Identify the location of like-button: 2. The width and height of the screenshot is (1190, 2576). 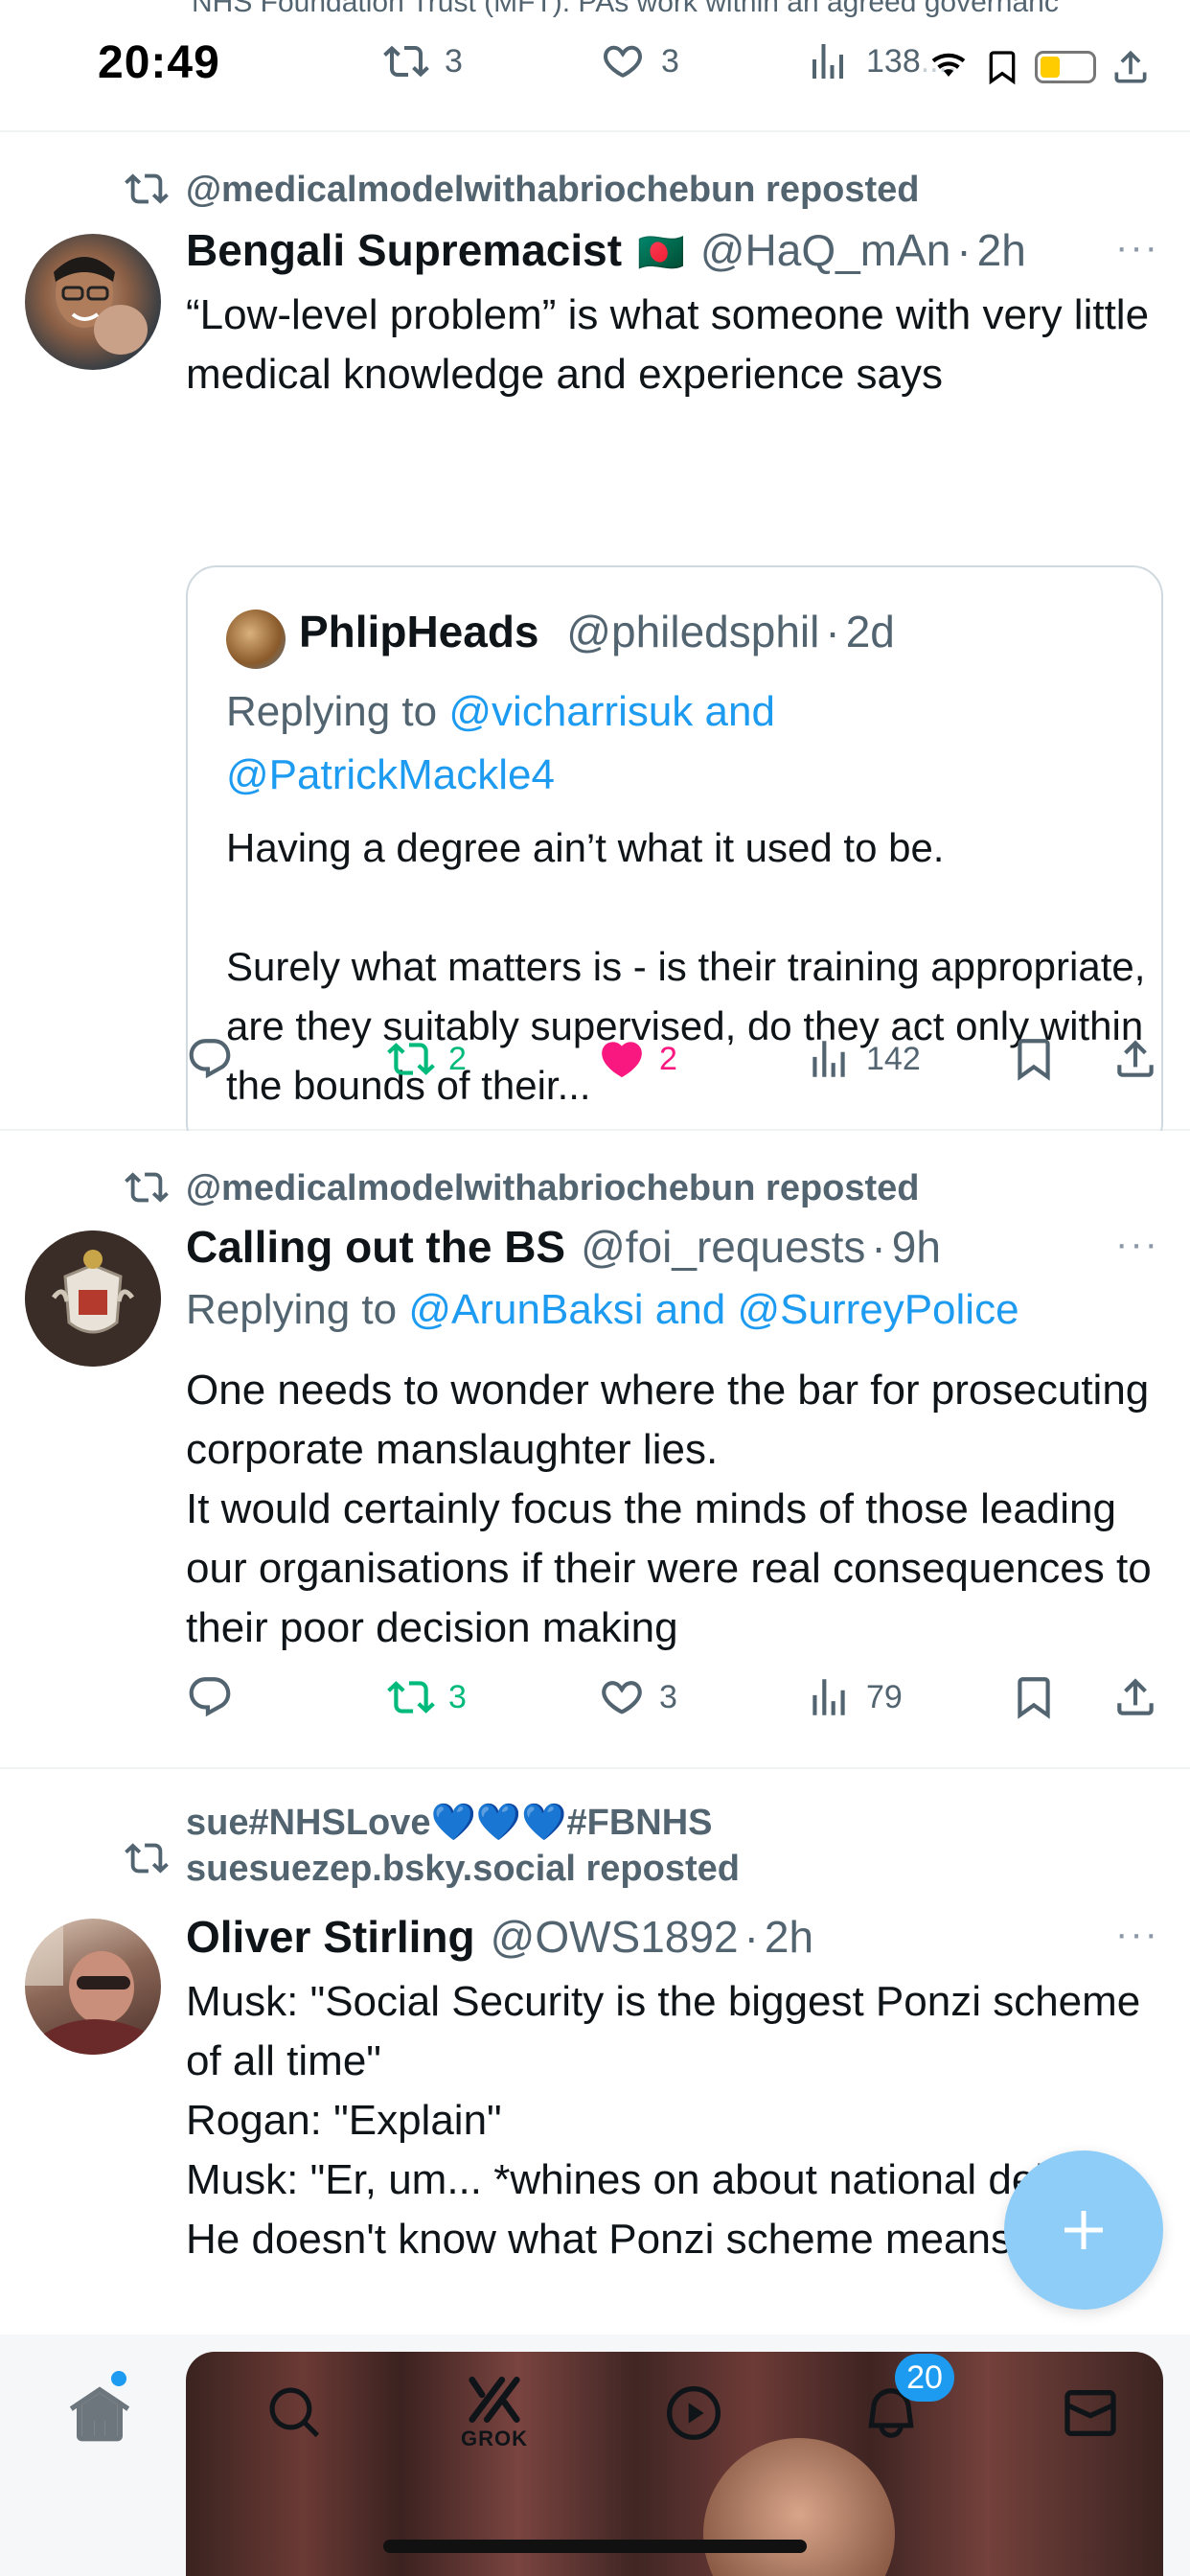
(637, 1059).